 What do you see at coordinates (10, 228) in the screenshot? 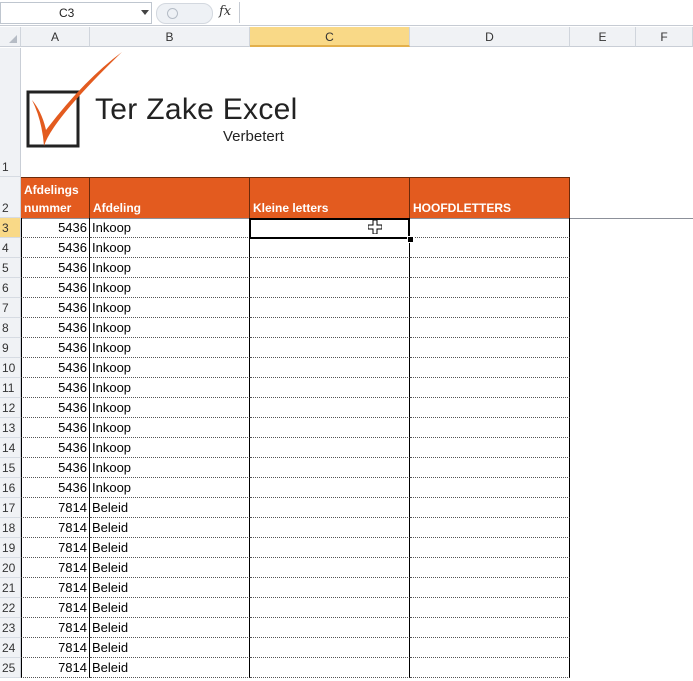
I see `row-header-3: 3` at bounding box center [10, 228].